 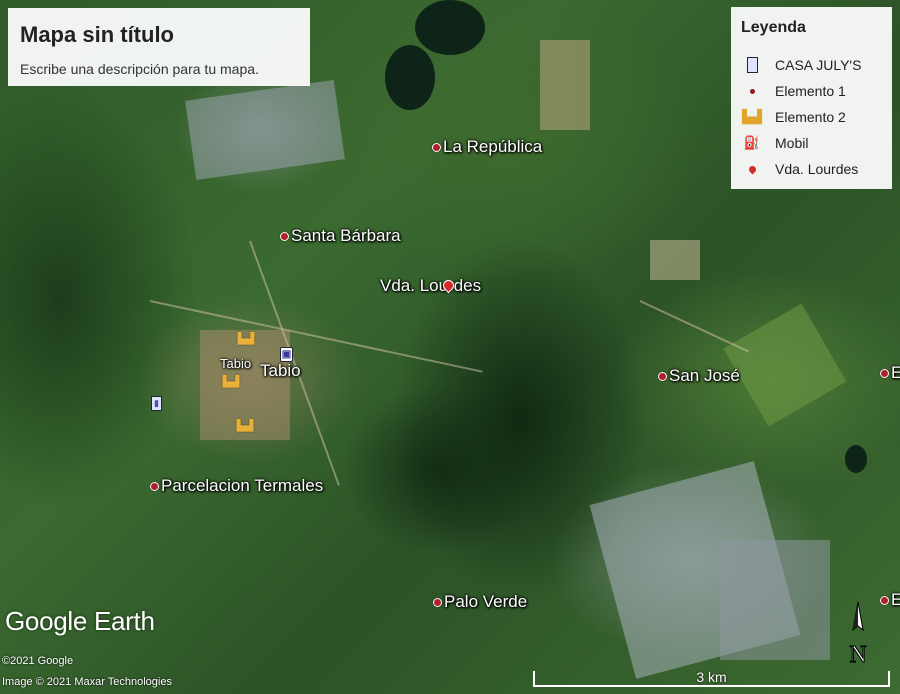 I want to click on gas-station-icon: ⛽, so click(x=752, y=142).